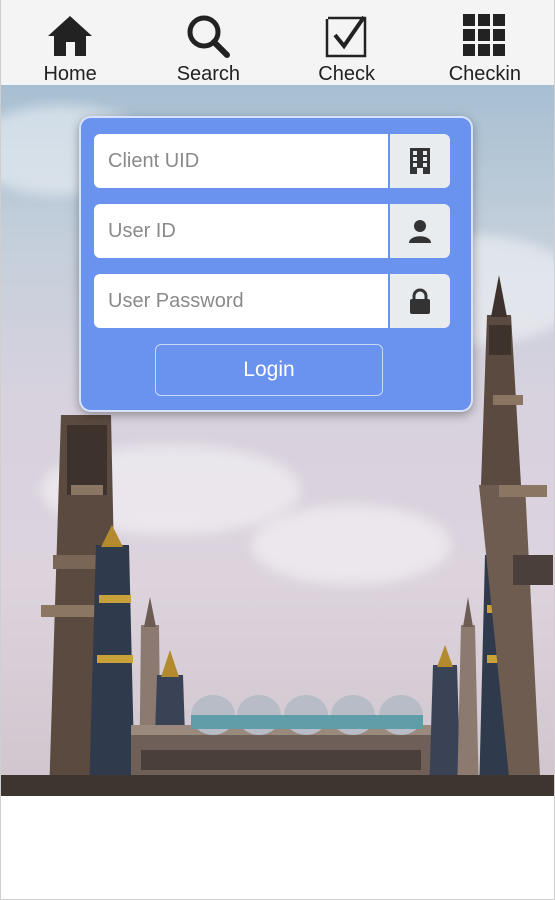 The image size is (555, 900). I want to click on user-id-group, so click(272, 231).